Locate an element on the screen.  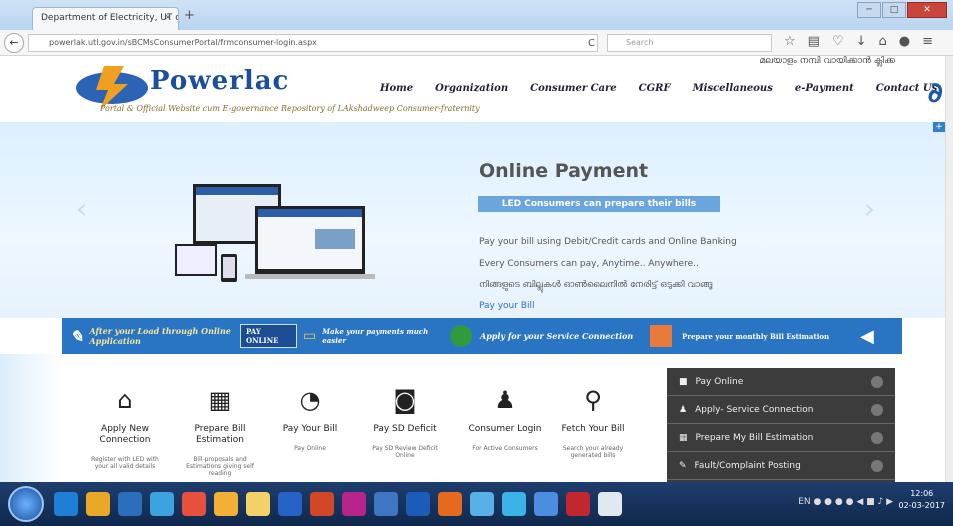
folder-icon is located at coordinates (258, 504).